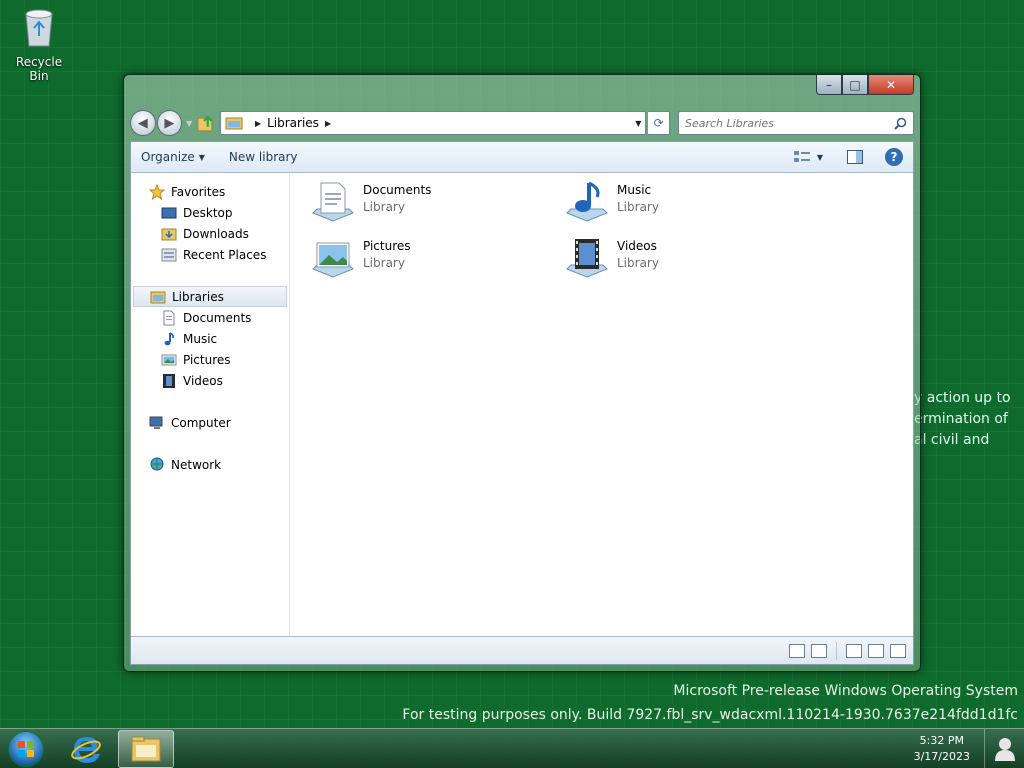 This screenshot has height=768, width=1024. Describe the element at coordinates (512, 748) in the screenshot. I see `taskbar: 5:32 PM 3/17/2023` at that location.